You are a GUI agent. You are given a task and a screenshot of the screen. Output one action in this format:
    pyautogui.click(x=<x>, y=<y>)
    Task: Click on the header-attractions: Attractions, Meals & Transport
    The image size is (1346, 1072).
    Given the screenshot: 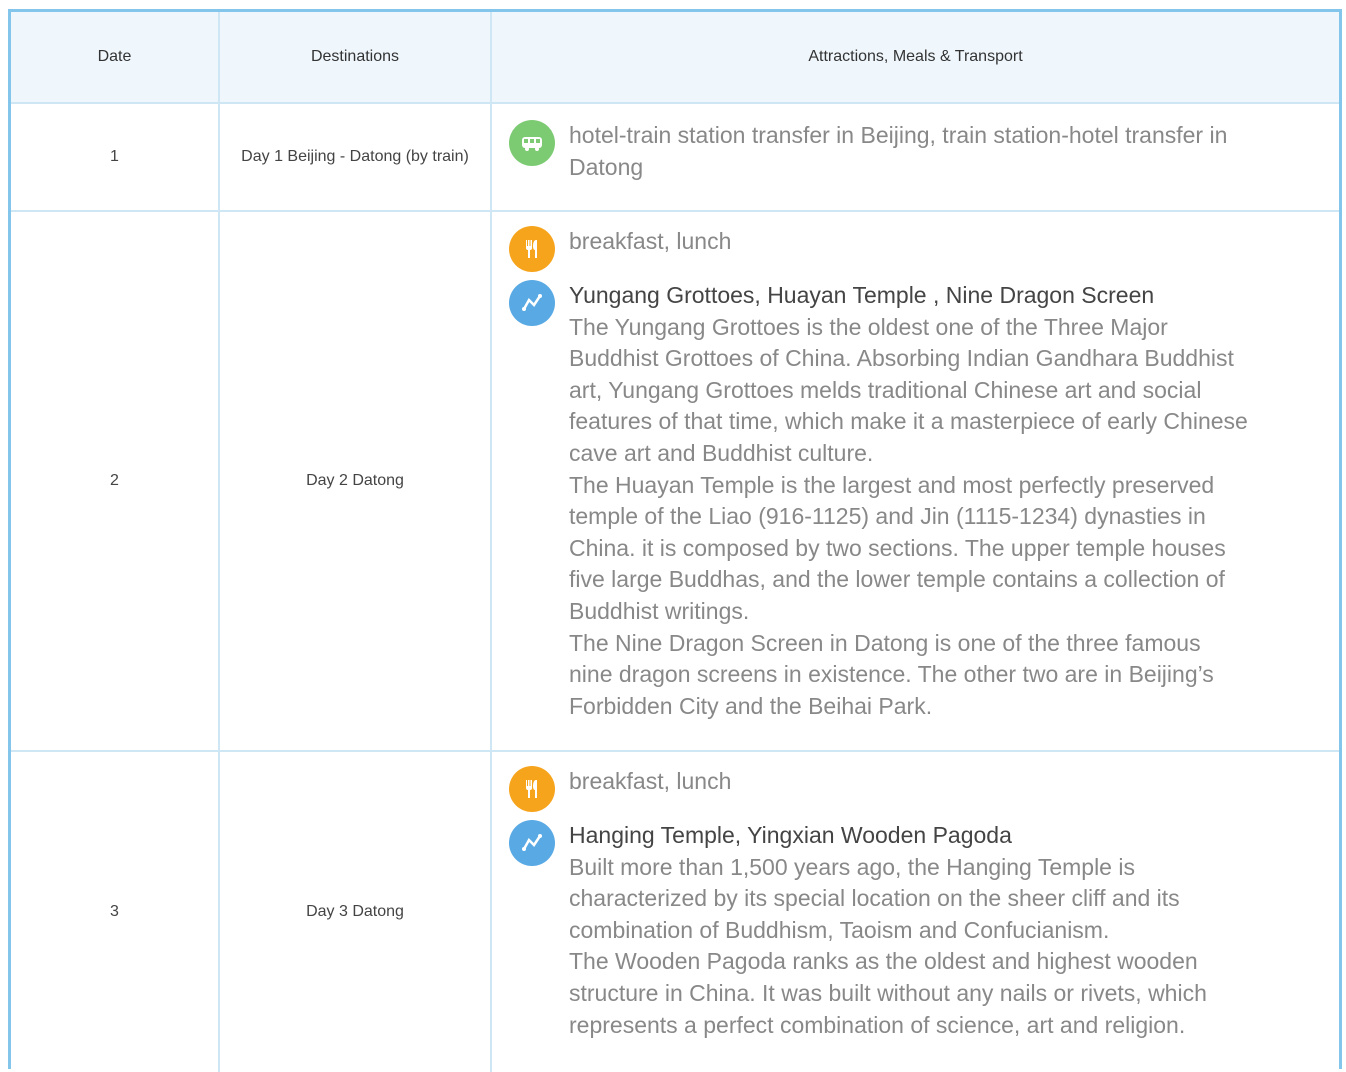 What is the action you would take?
    pyautogui.click(x=915, y=56)
    